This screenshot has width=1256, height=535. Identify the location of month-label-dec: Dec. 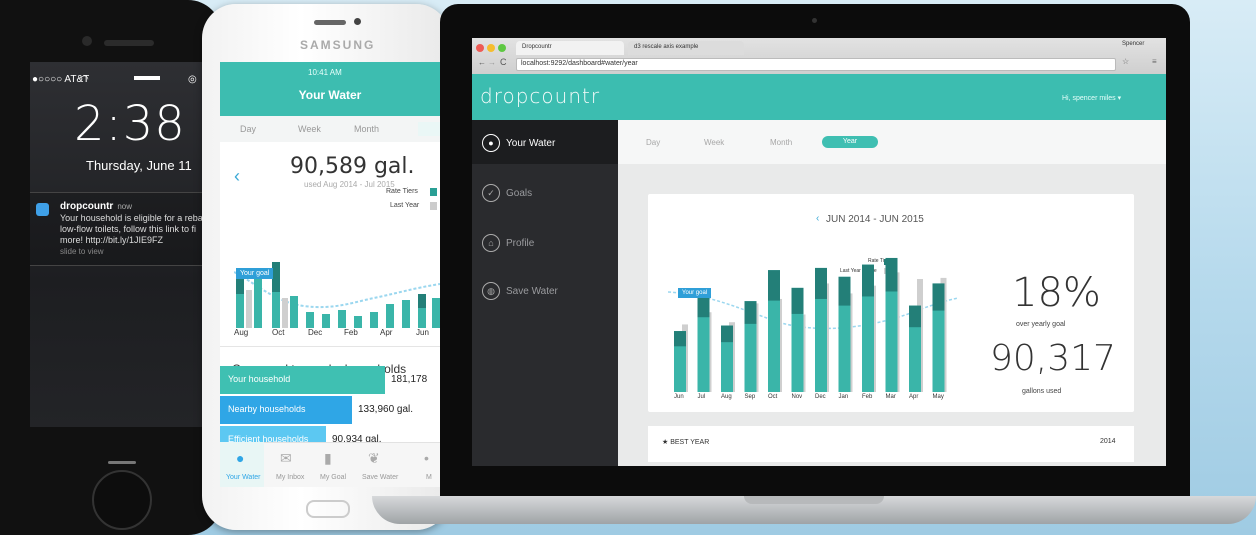
(820, 397).